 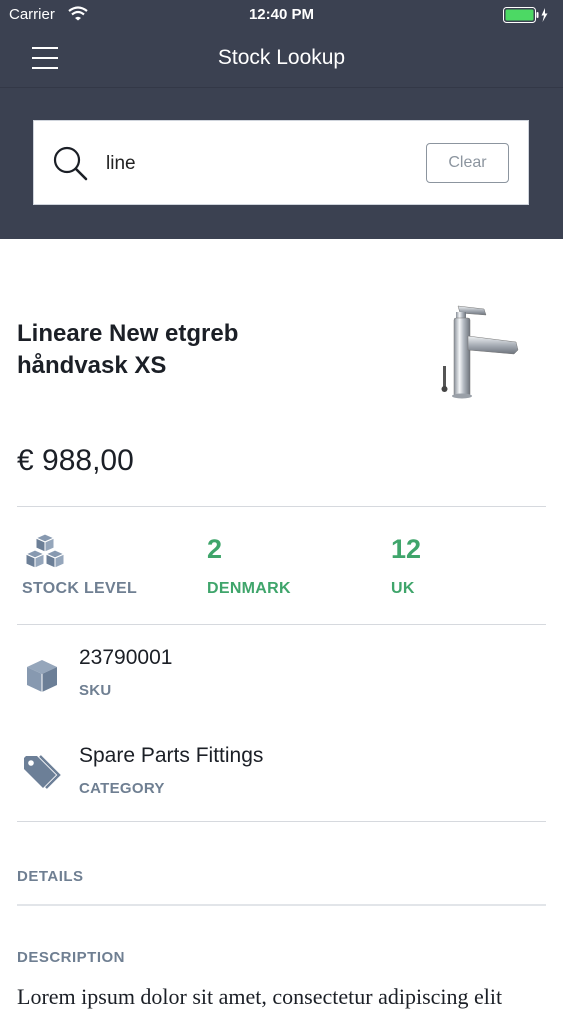 I want to click on faucet-image, so click(x=477, y=352).